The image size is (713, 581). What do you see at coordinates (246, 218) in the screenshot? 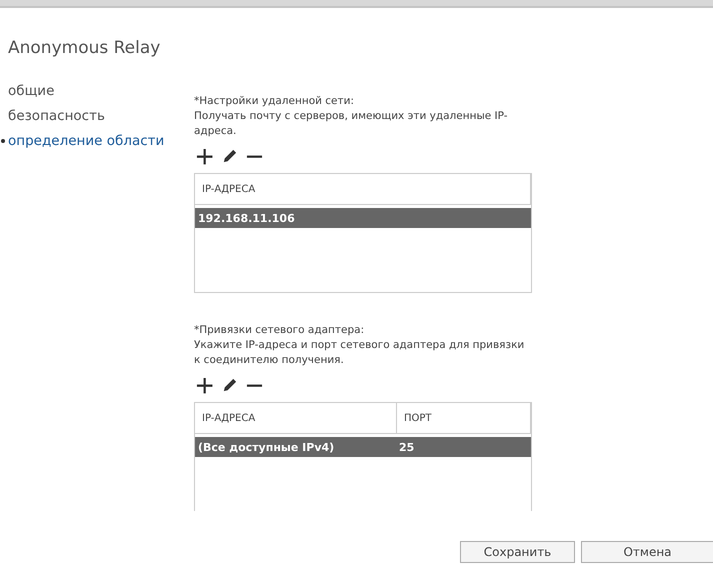
I see `table-cell-text: 192.168.11.106` at bounding box center [246, 218].